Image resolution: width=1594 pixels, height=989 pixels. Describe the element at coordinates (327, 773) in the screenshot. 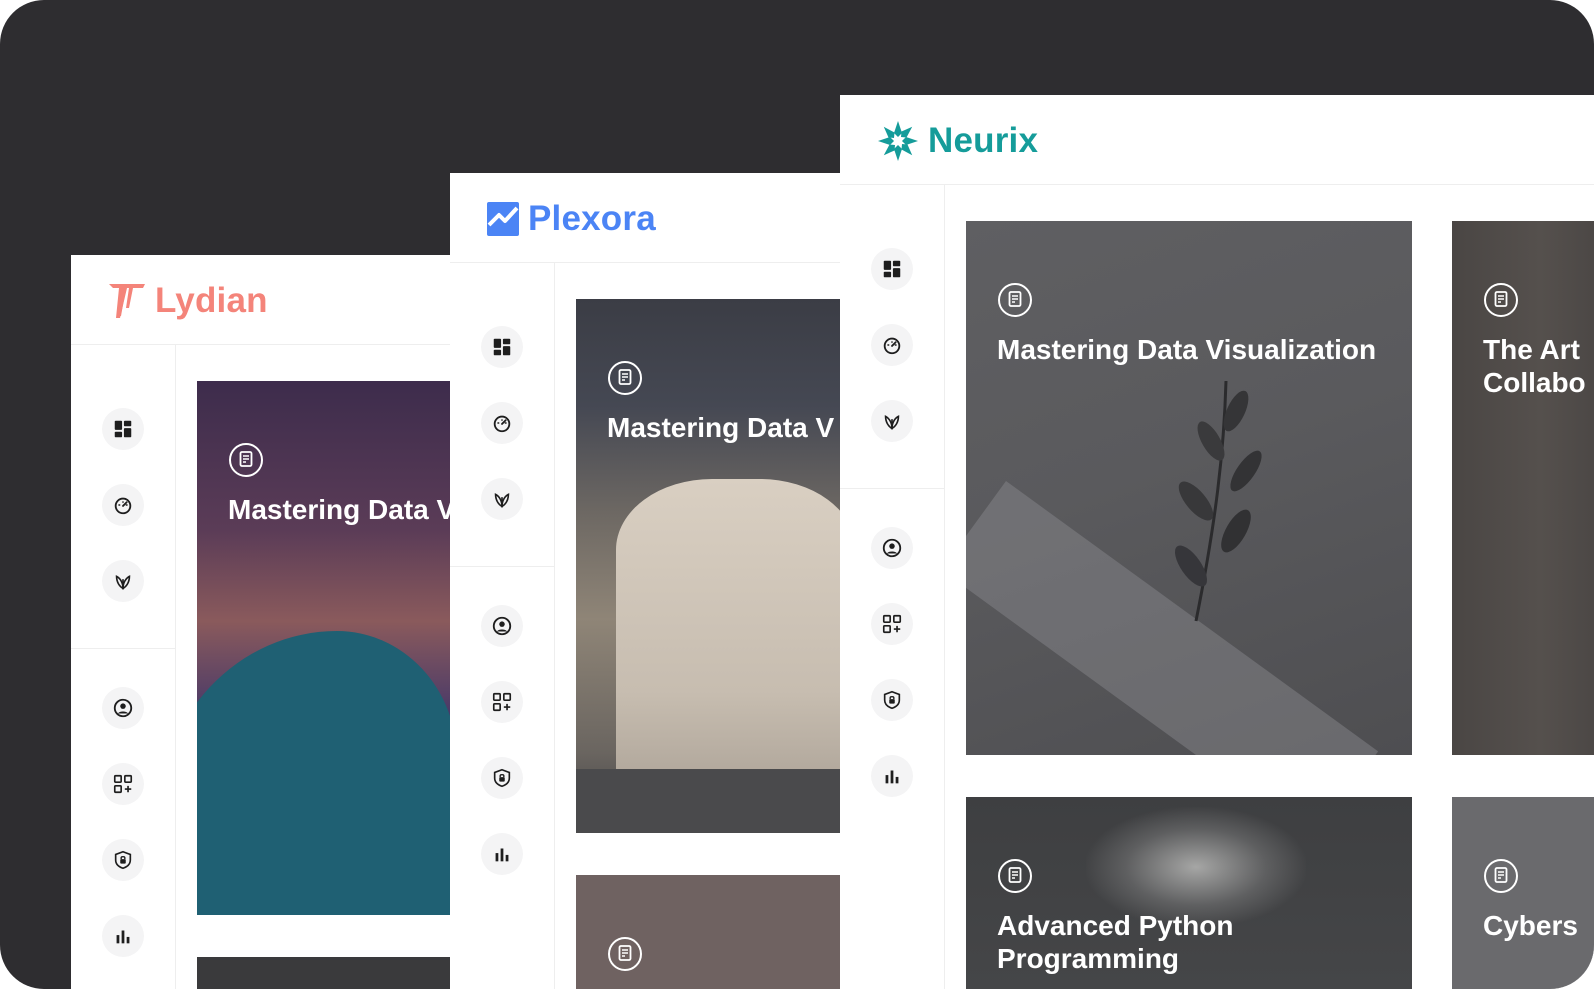

I see `wave-shape` at that location.